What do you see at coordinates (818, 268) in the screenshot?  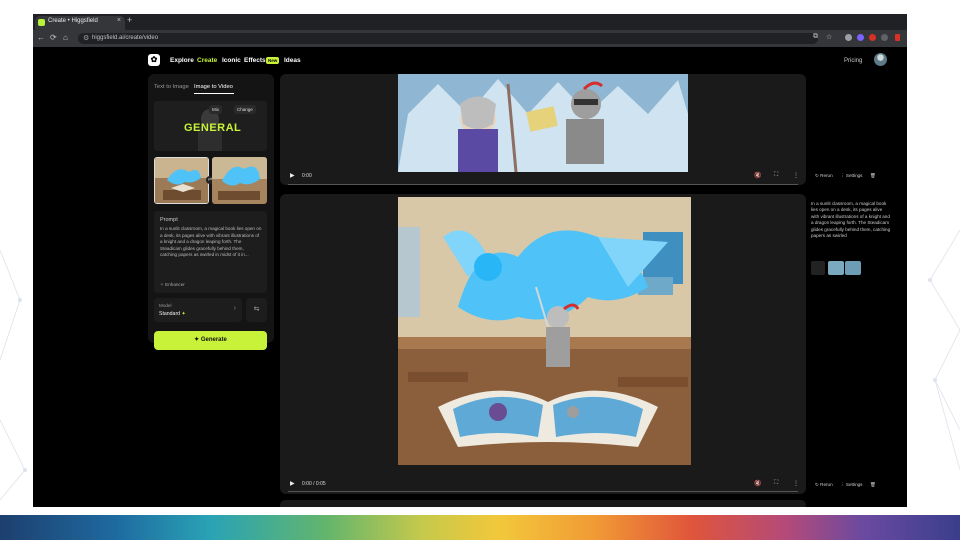 I see `preset-mini-thumb` at bounding box center [818, 268].